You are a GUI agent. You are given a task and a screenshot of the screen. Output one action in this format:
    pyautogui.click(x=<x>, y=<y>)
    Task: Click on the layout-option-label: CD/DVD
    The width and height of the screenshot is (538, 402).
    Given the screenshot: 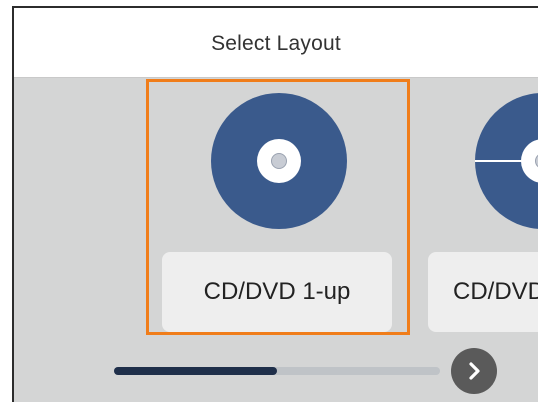 What is the action you would take?
    pyautogui.click(x=483, y=292)
    